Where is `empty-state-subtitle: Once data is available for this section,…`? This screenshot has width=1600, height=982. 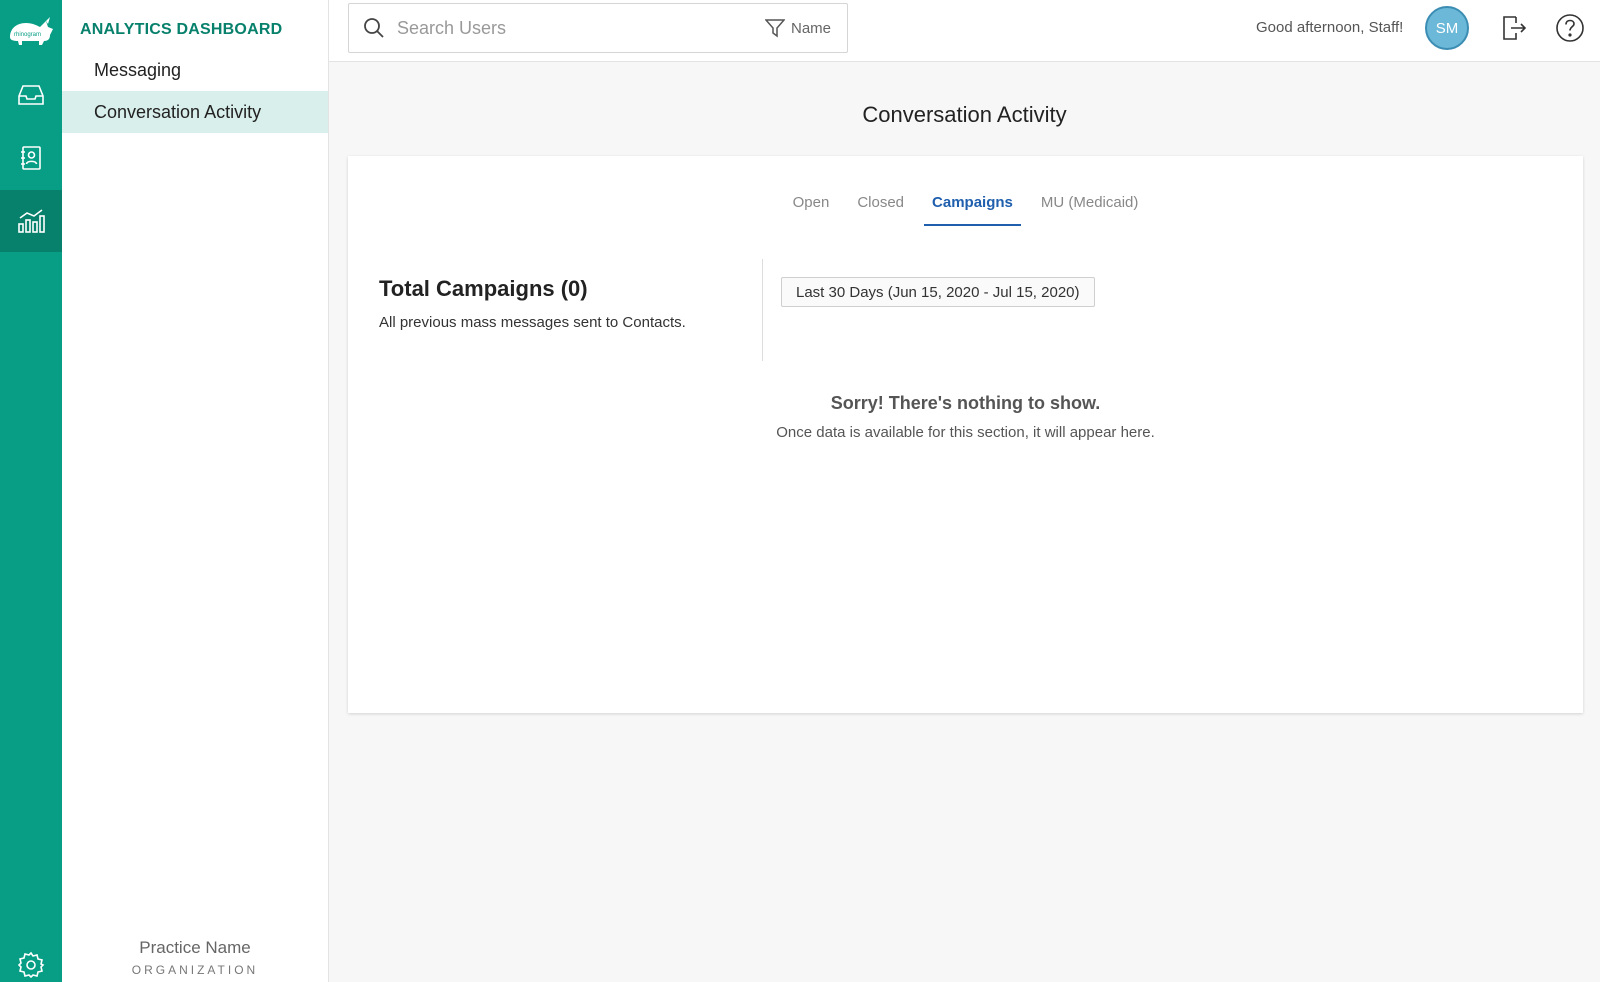 empty-state-subtitle: Once data is available for this section,… is located at coordinates (965, 432).